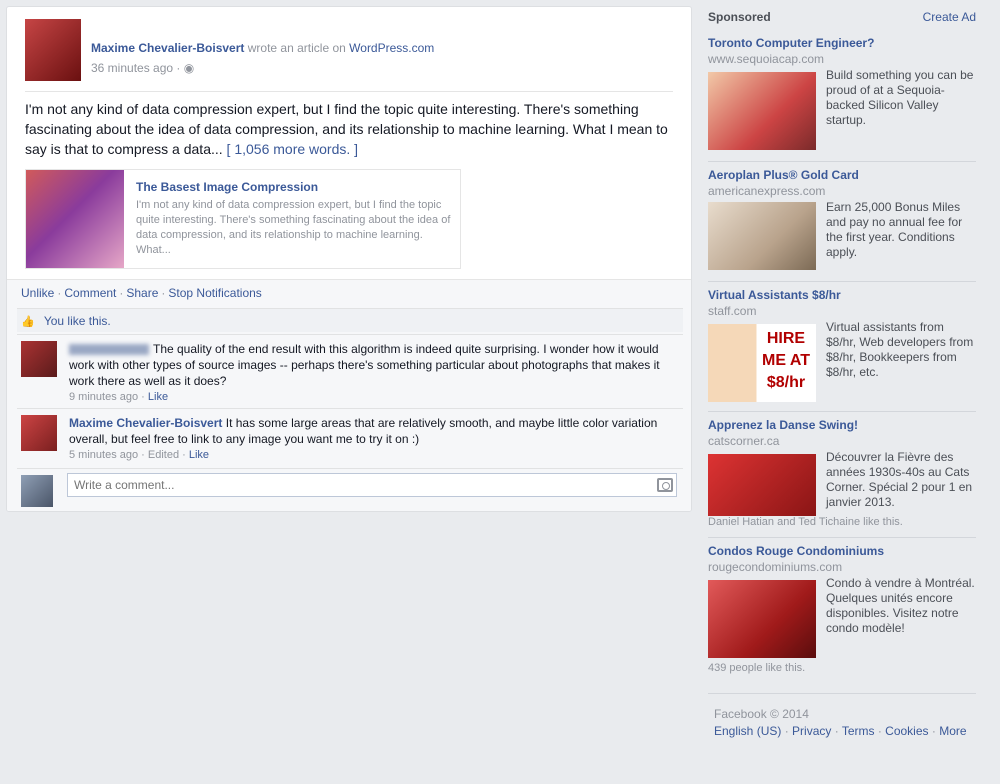  What do you see at coordinates (842, 17) in the screenshot?
I see `sponsored-heading: Sponsored Create Ad` at bounding box center [842, 17].